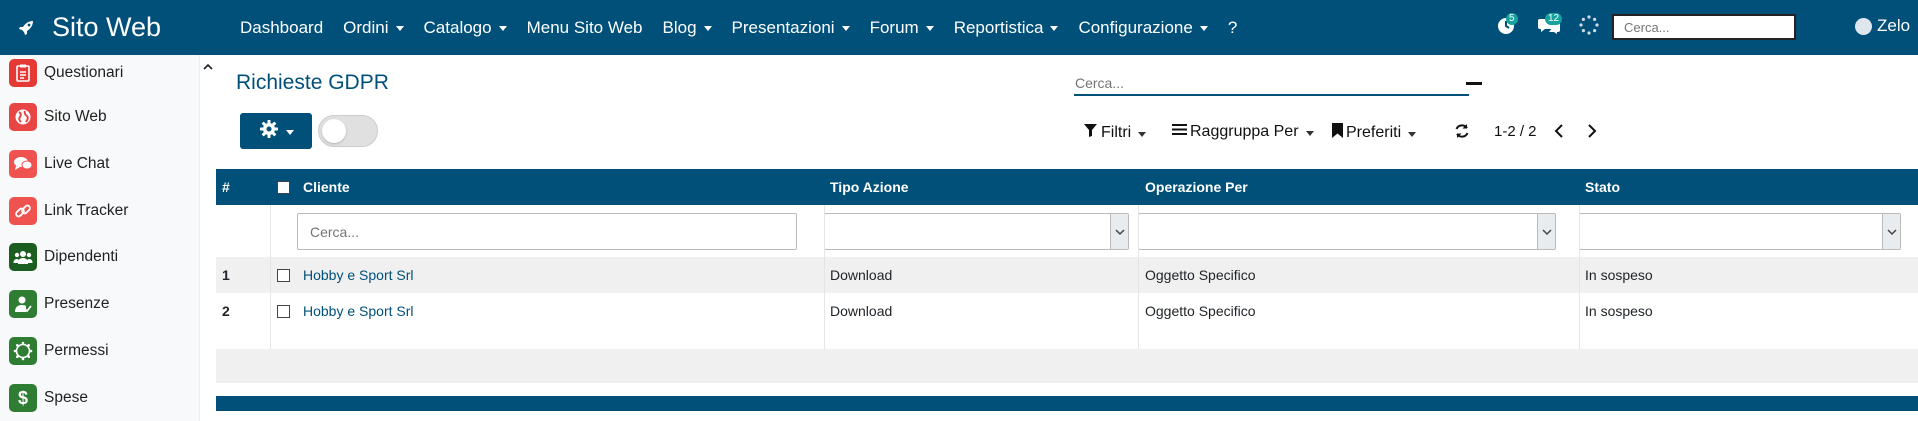 This screenshot has height=421, width=1918. I want to click on minus-icon, so click(1474, 83).